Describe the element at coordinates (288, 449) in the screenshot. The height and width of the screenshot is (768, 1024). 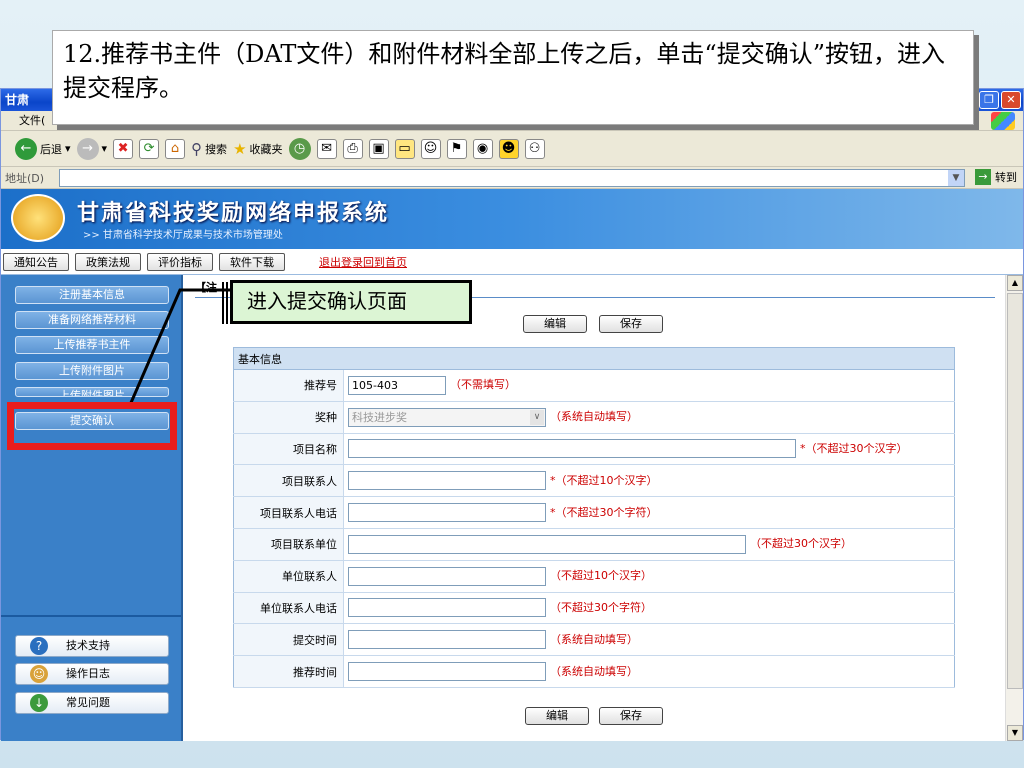
I see `field-label: 项目名称` at that location.